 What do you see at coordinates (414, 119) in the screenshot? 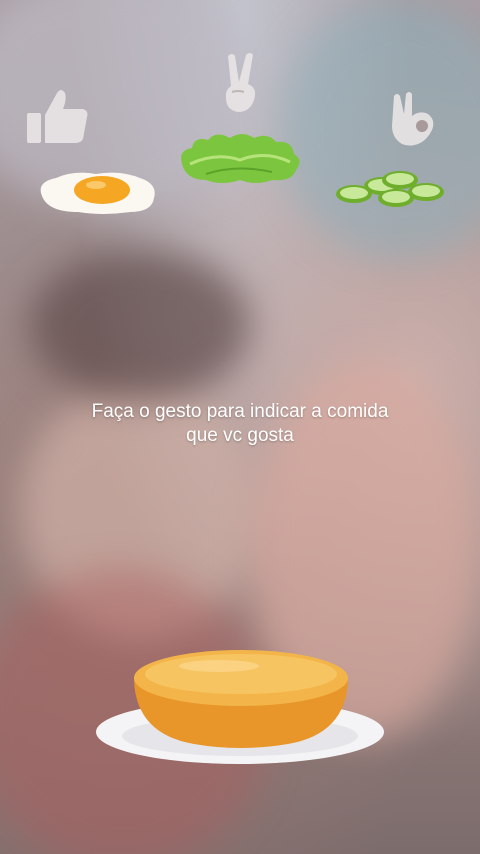
I see `ok-hand-icon` at bounding box center [414, 119].